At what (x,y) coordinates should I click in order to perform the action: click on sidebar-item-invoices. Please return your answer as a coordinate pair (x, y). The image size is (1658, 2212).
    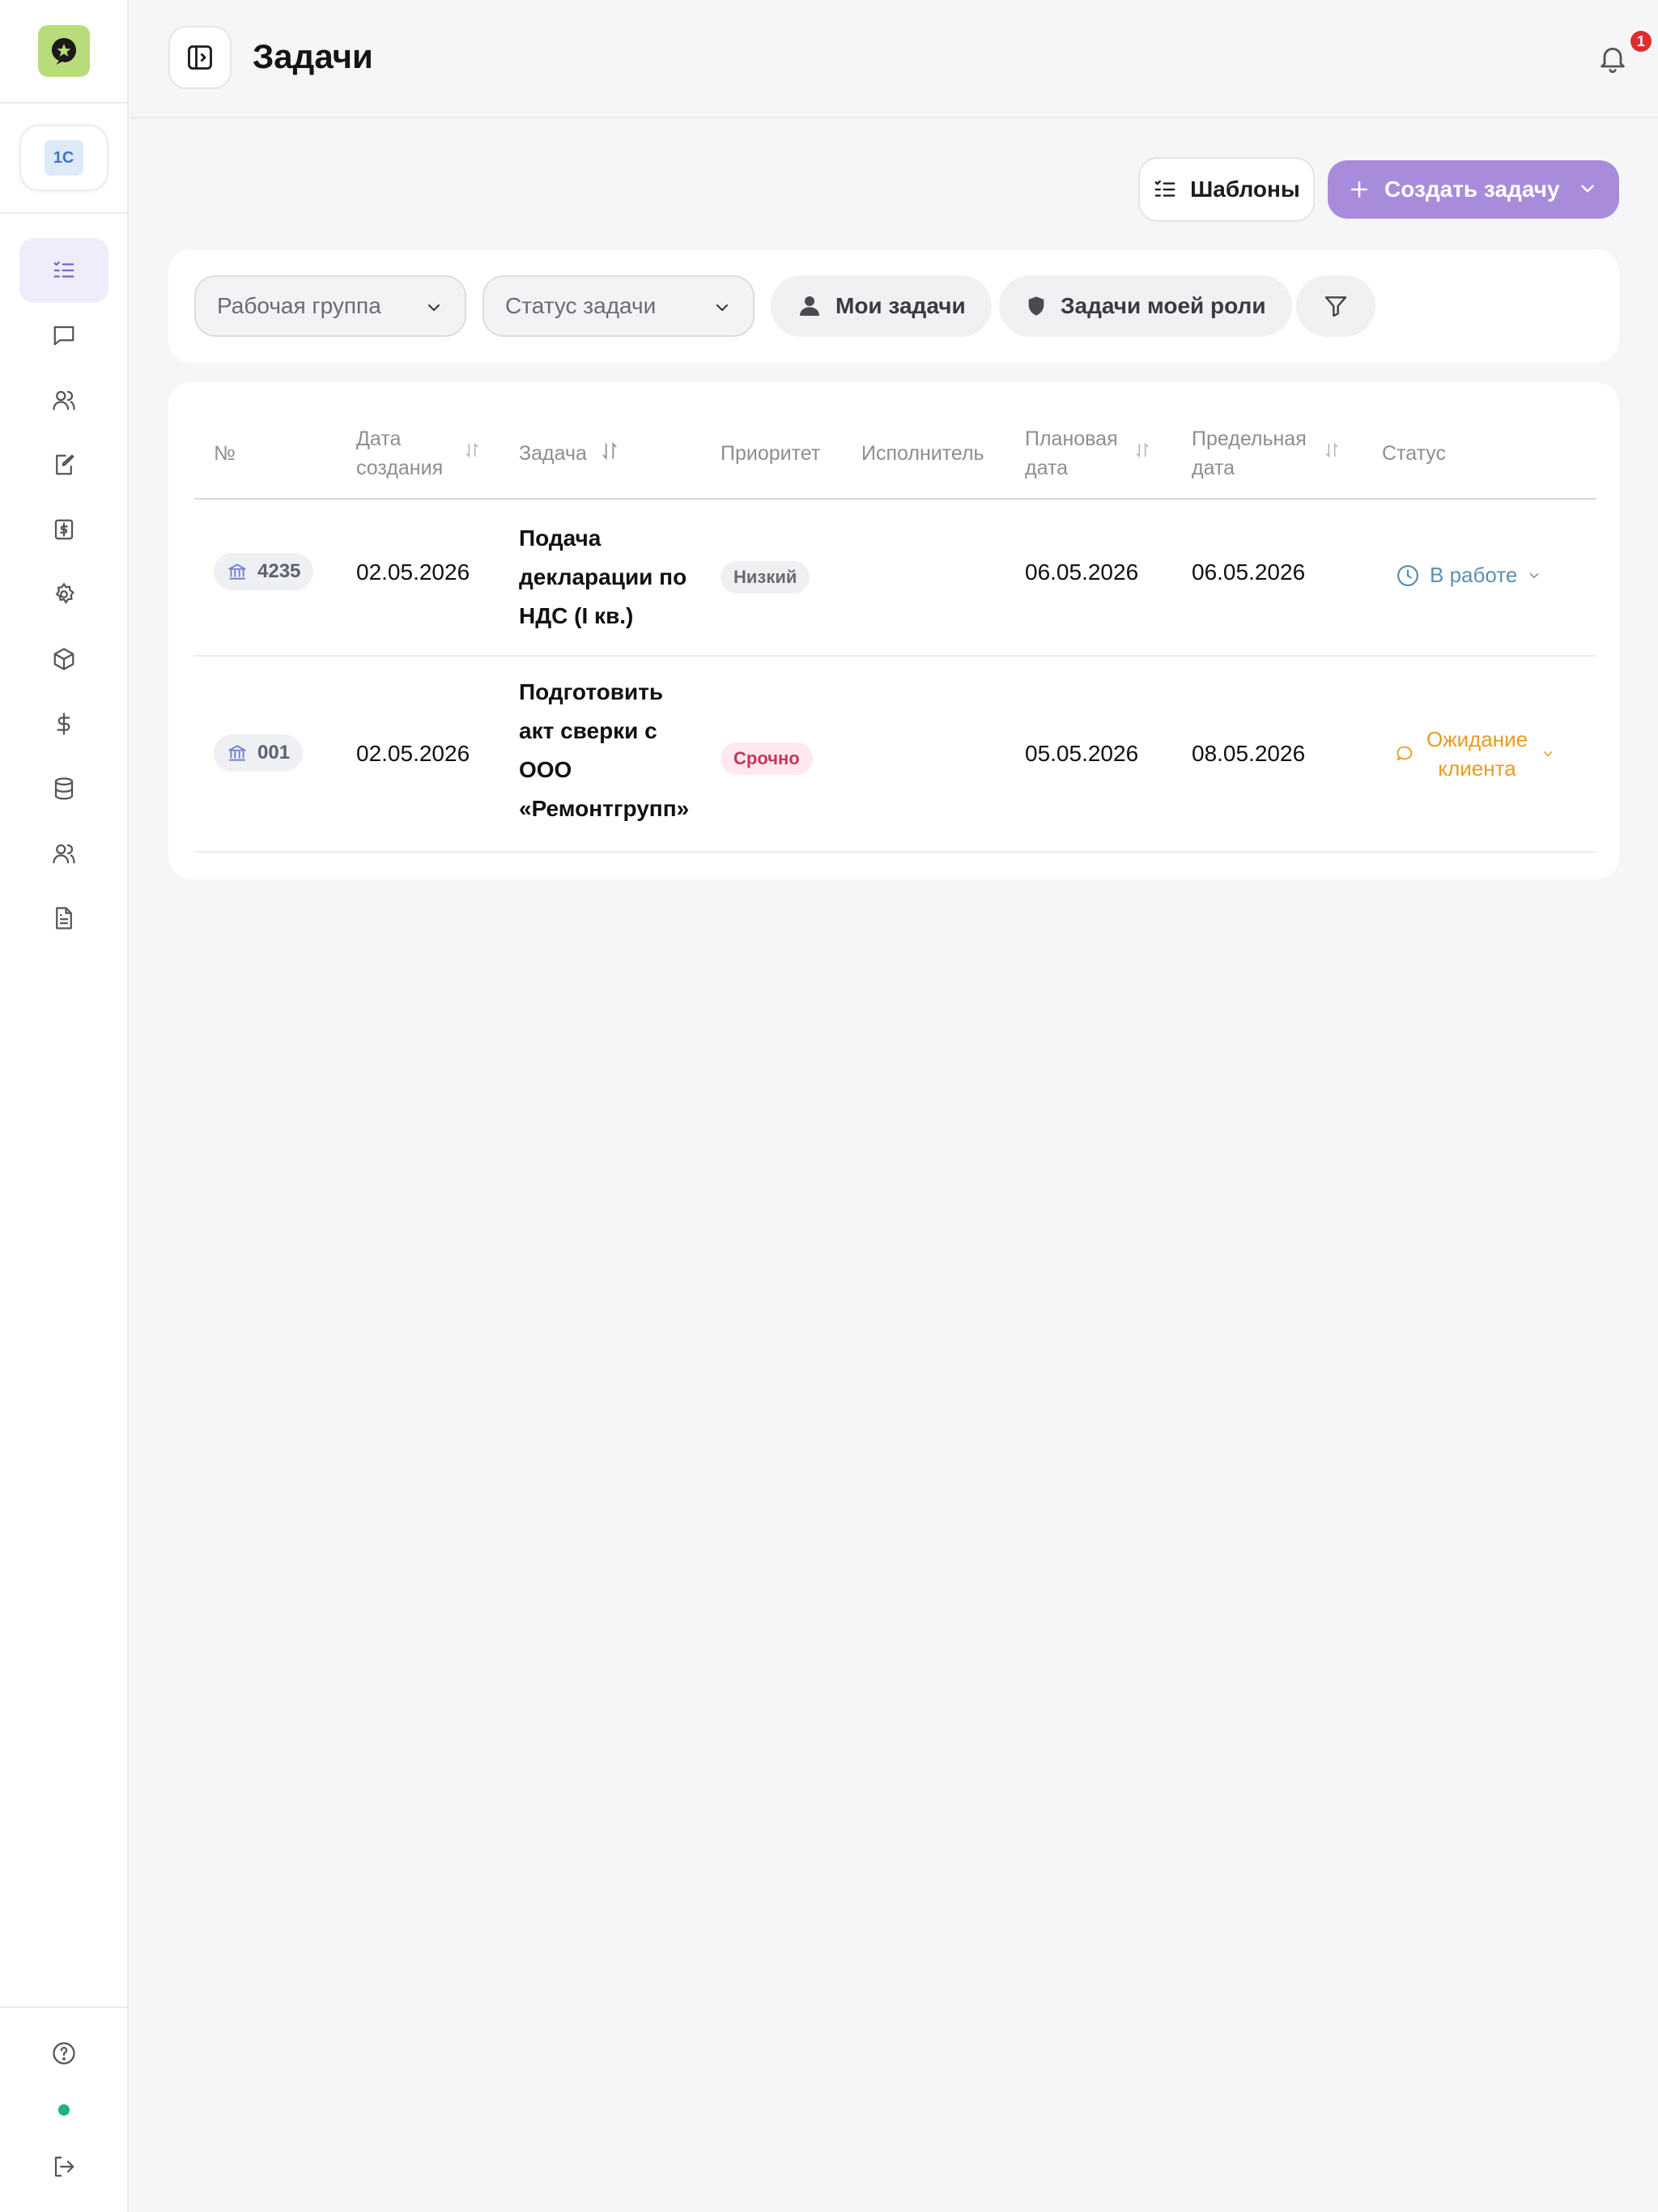
    Looking at the image, I should click on (63, 530).